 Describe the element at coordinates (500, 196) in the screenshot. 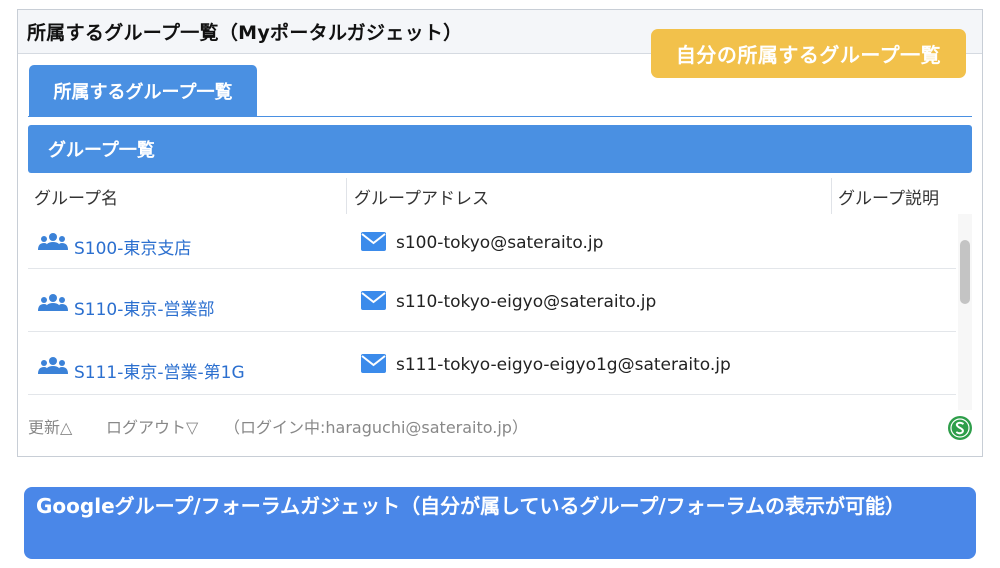

I see `table-header: グループ名 グループアドレス グループ説明` at that location.